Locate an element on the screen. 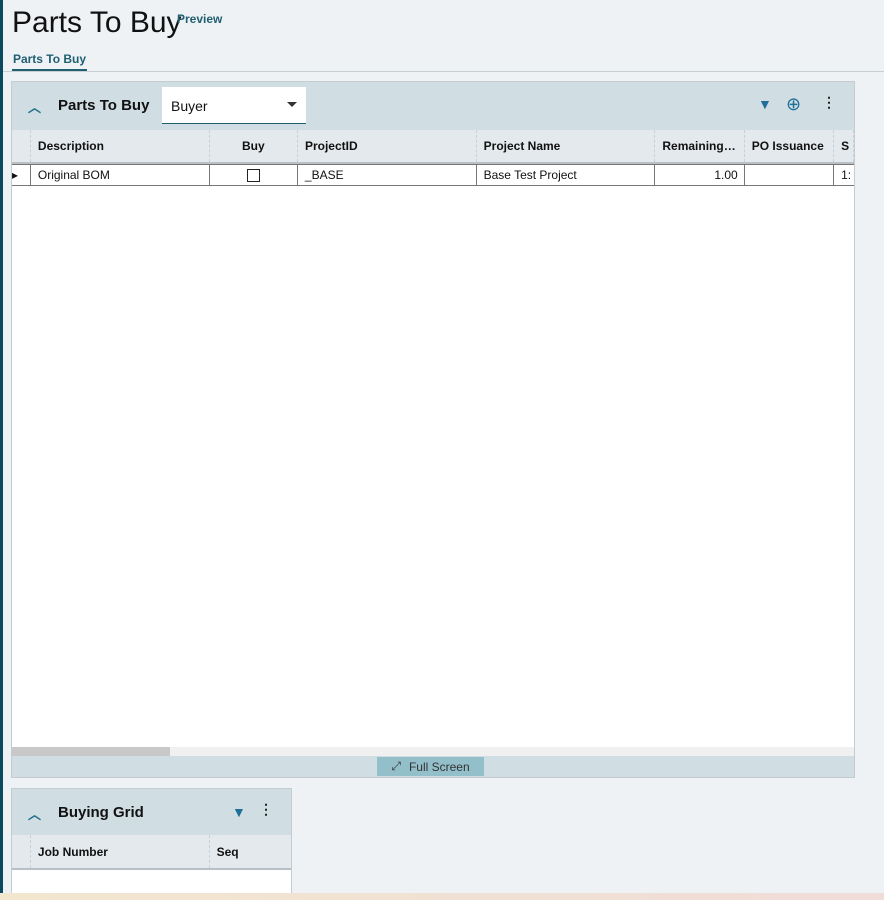 This screenshot has width=884, height=900. horizontal-scrollbar is located at coordinates (433, 751).